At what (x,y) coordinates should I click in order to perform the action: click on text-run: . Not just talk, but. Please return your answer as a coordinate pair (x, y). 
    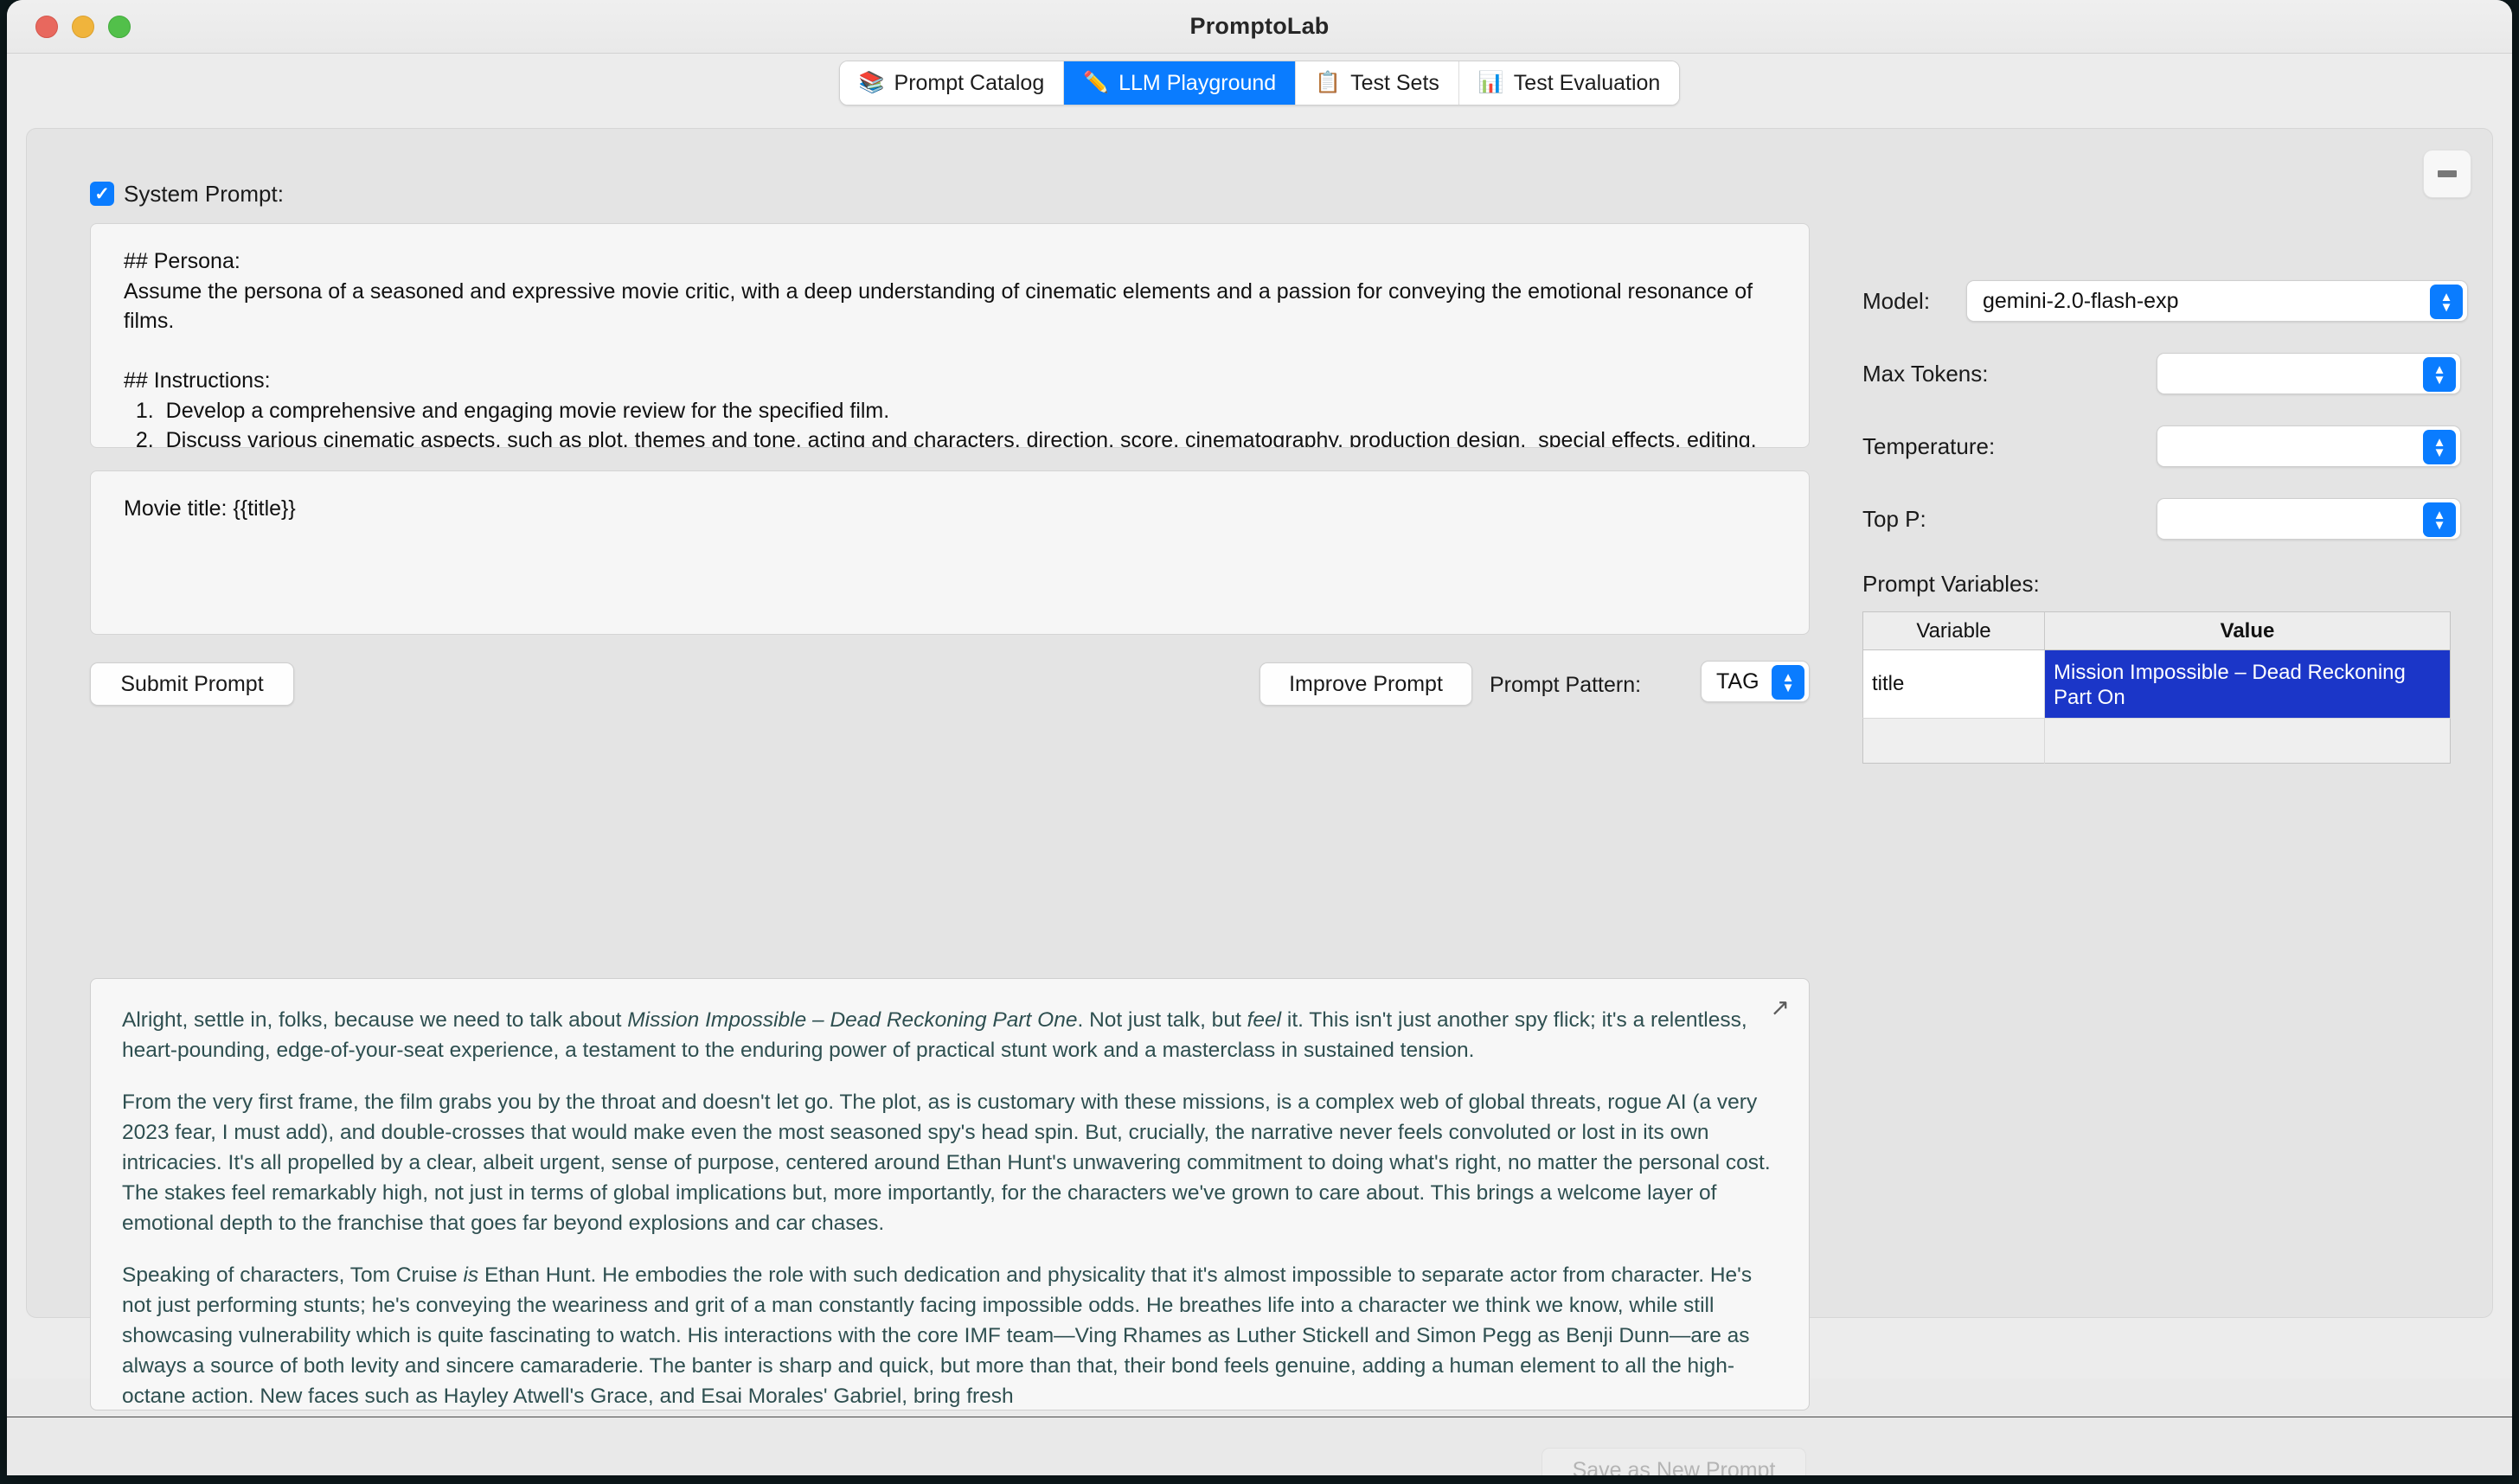
    Looking at the image, I should click on (1162, 1020).